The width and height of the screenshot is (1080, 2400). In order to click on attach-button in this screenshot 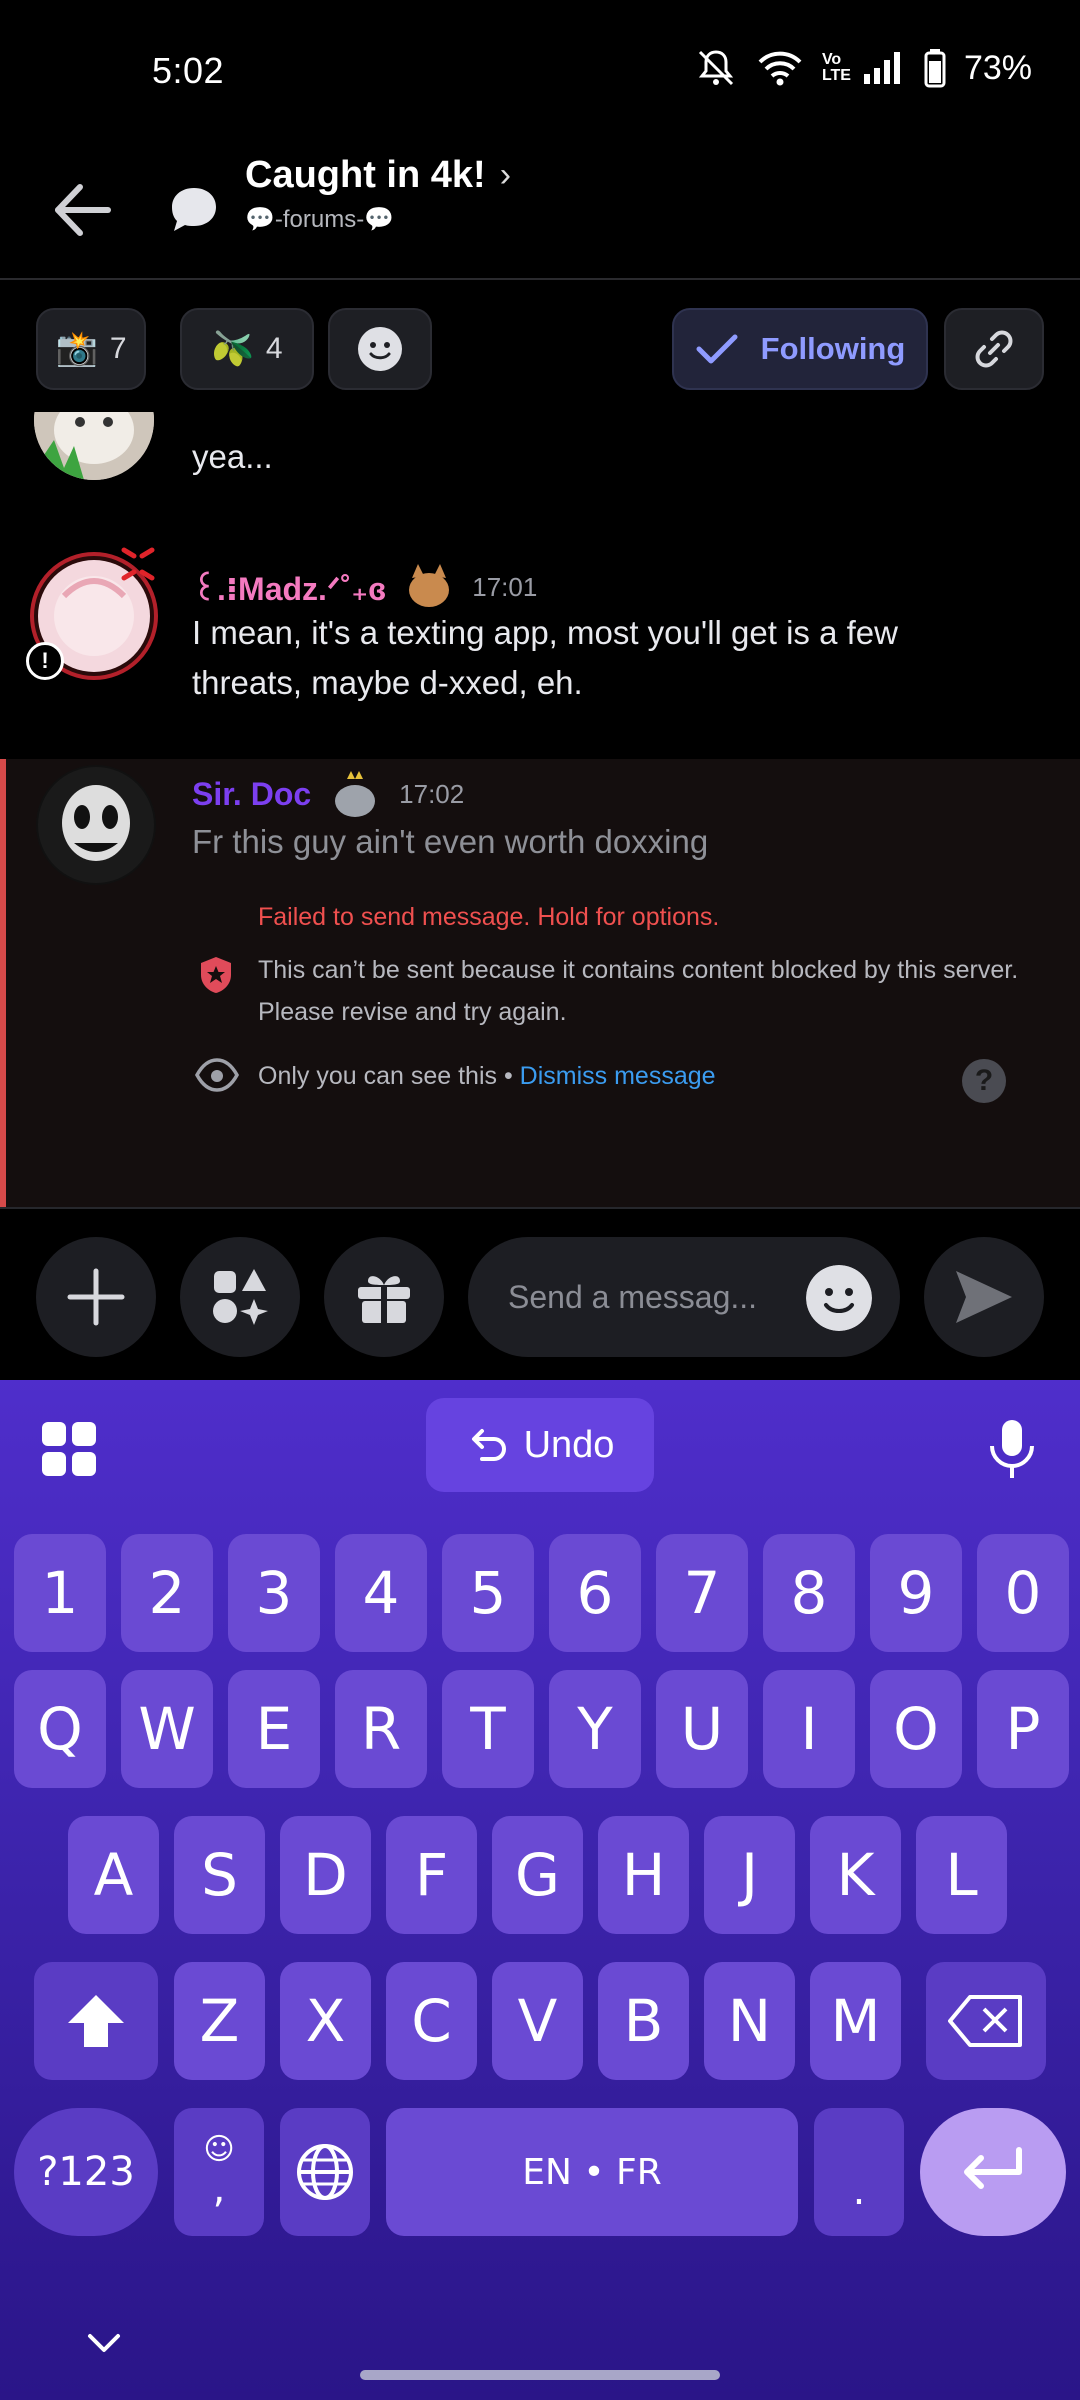, I will do `click(96, 1297)`.